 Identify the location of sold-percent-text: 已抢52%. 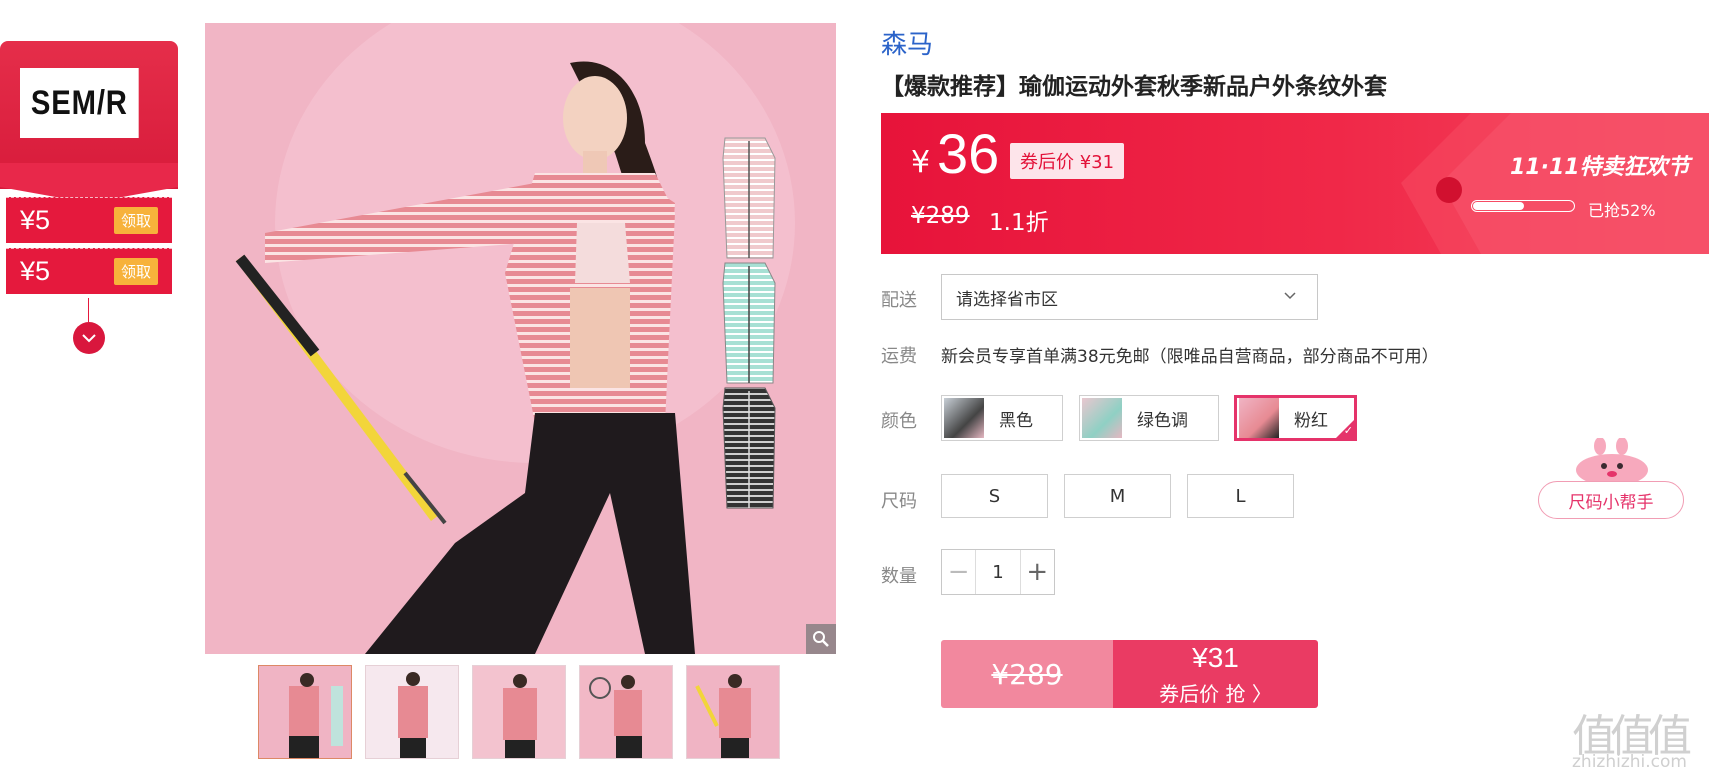
(1622, 210).